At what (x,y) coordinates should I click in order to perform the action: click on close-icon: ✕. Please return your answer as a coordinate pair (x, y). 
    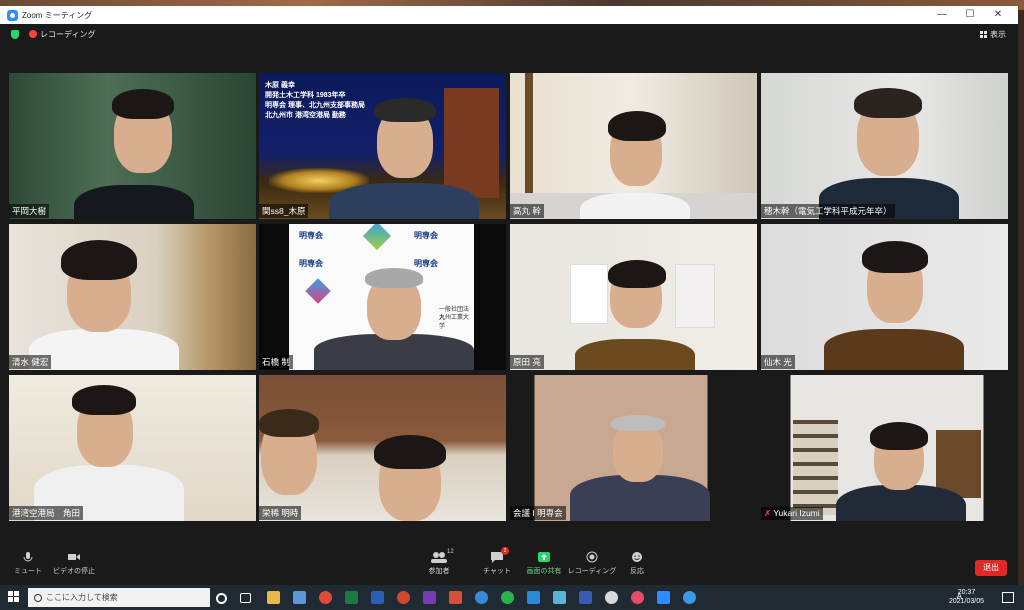
    Looking at the image, I should click on (998, 15).